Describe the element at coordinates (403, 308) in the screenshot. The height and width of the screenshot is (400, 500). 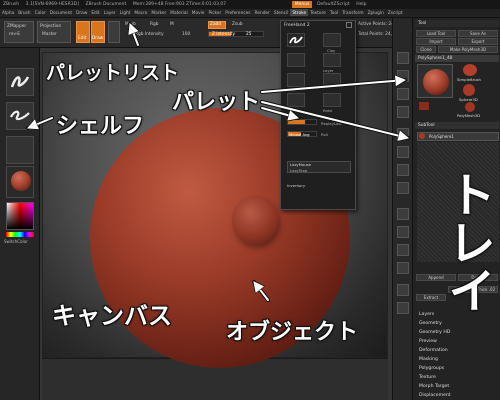
I see `transp-button` at that location.